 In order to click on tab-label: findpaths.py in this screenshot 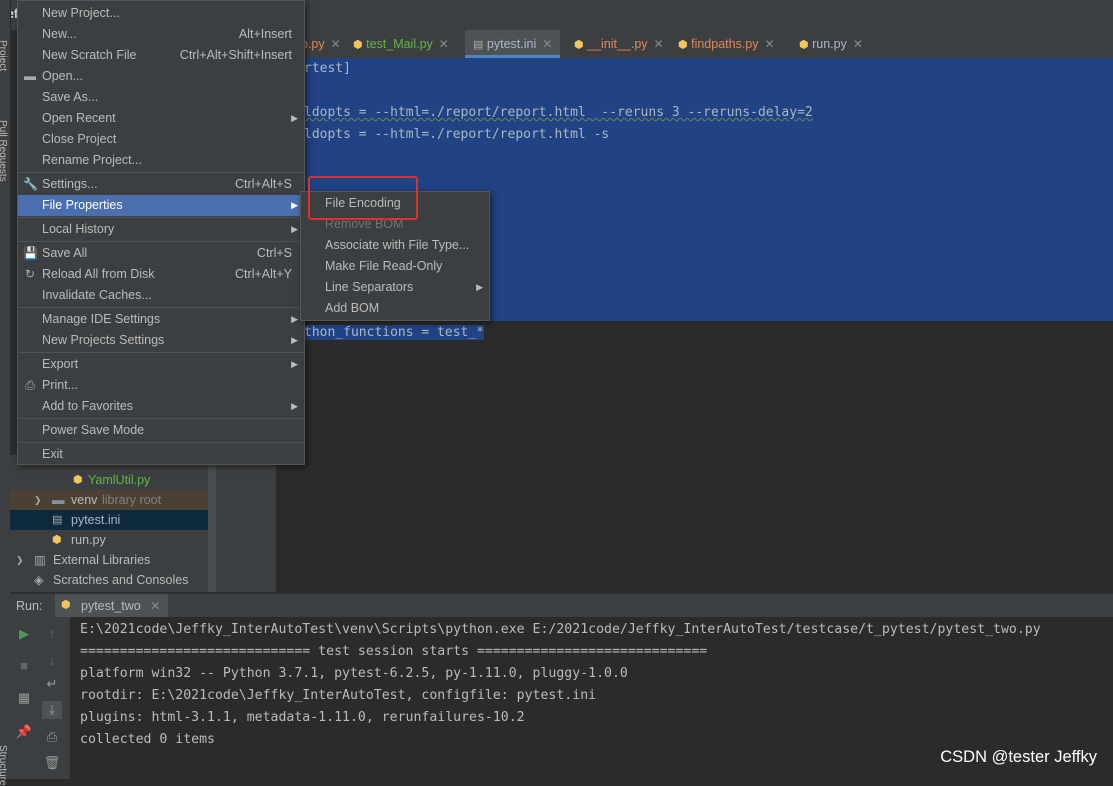, I will do `click(725, 44)`.